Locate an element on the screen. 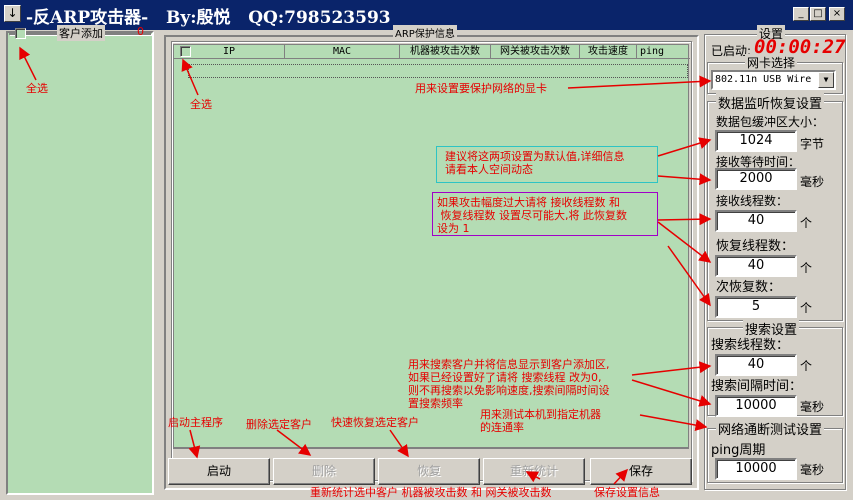 The width and height of the screenshot is (853, 500). annotation-recover: 快速恢复选定客户 is located at coordinates (375, 422).